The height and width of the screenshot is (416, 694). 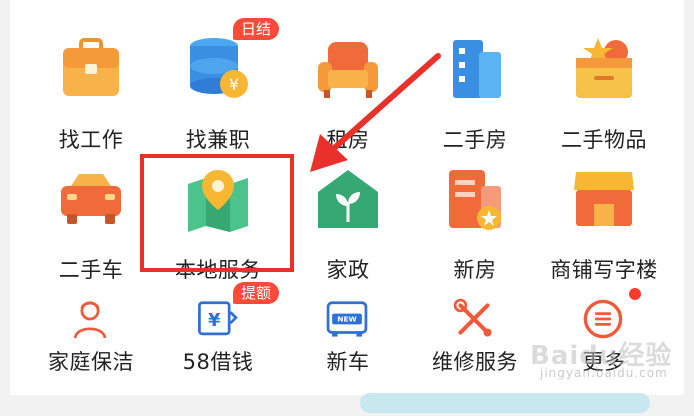 What do you see at coordinates (91, 226) in the screenshot?
I see `tile-used-car: 二手车` at bounding box center [91, 226].